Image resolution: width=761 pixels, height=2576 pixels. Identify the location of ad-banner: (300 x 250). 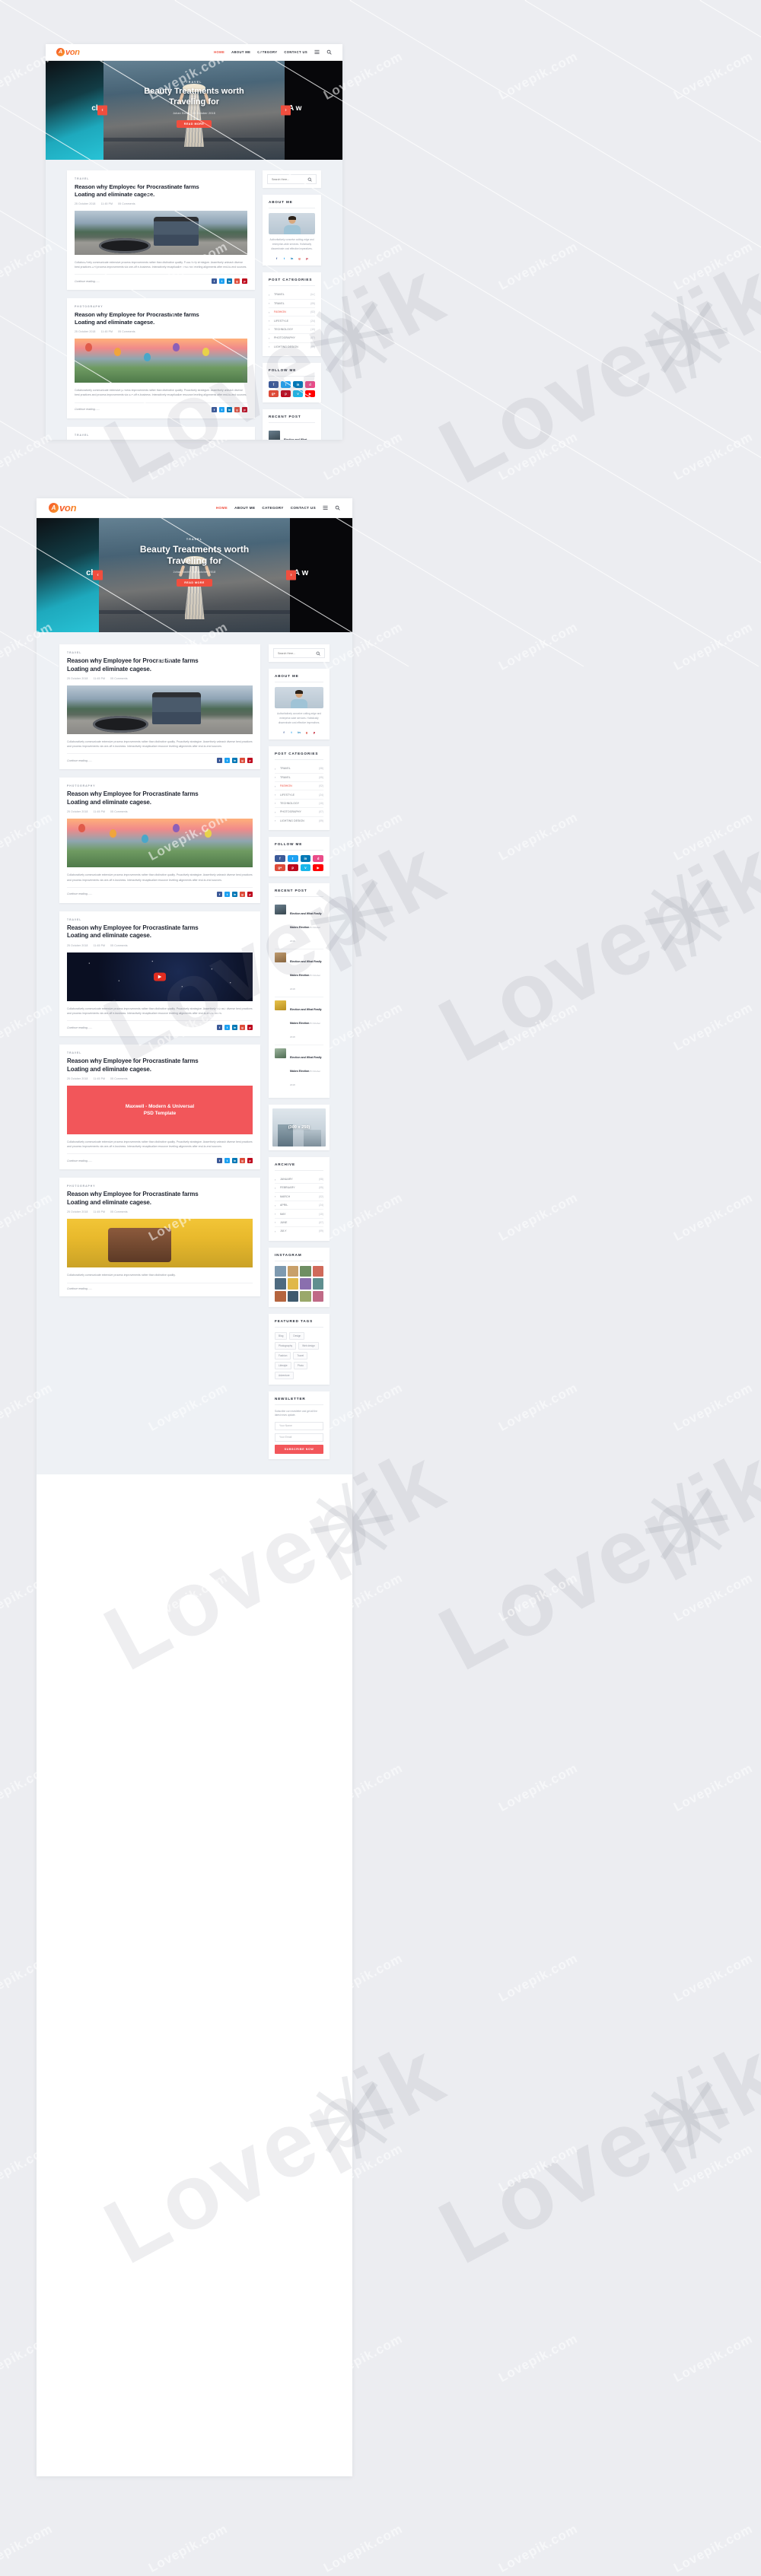
(299, 1127).